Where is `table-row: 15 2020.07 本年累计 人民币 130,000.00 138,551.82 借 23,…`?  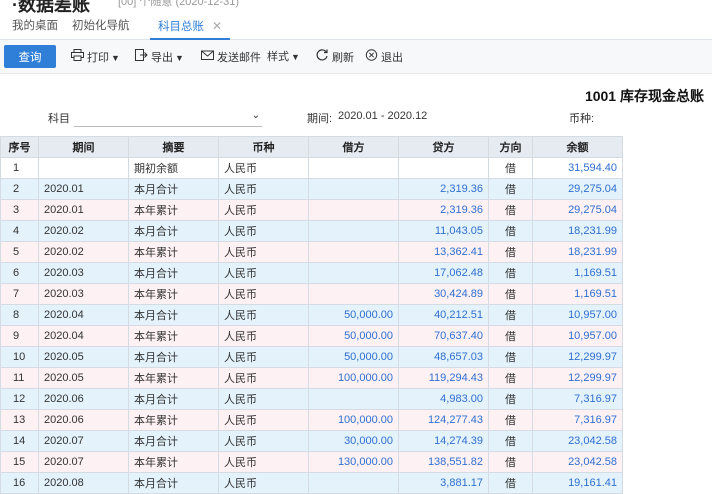 table-row: 15 2020.07 本年累计 人民币 130,000.00 138,551.82 借 23,… is located at coordinates (311, 462).